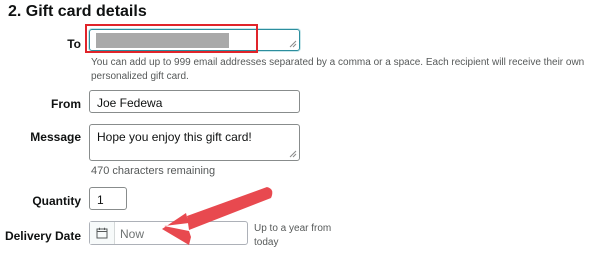  Describe the element at coordinates (100, 200) in the screenshot. I see `quantity-value: 1` at that location.